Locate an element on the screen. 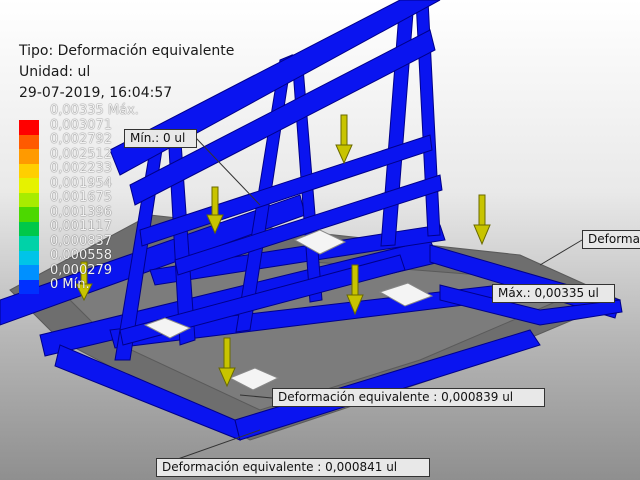  legend-tick-label: 0,003071 is located at coordinates (81, 125).